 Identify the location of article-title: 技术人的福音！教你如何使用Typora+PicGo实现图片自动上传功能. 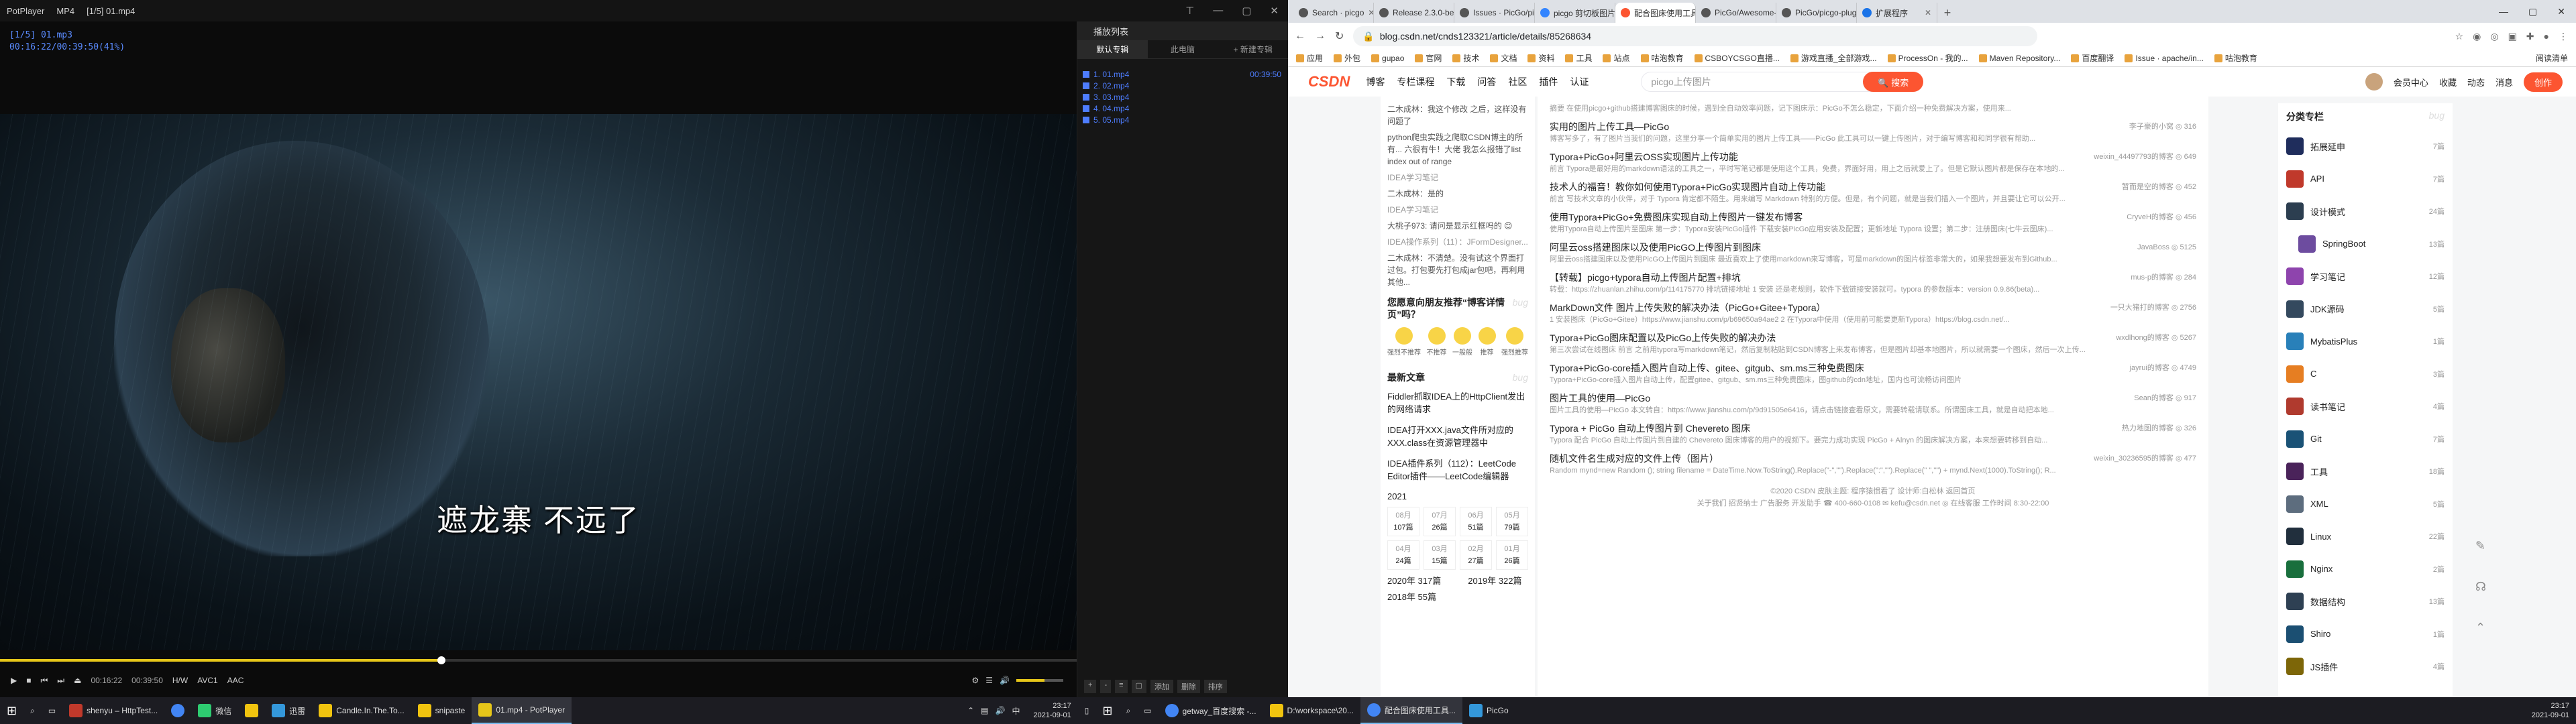
(1687, 187).